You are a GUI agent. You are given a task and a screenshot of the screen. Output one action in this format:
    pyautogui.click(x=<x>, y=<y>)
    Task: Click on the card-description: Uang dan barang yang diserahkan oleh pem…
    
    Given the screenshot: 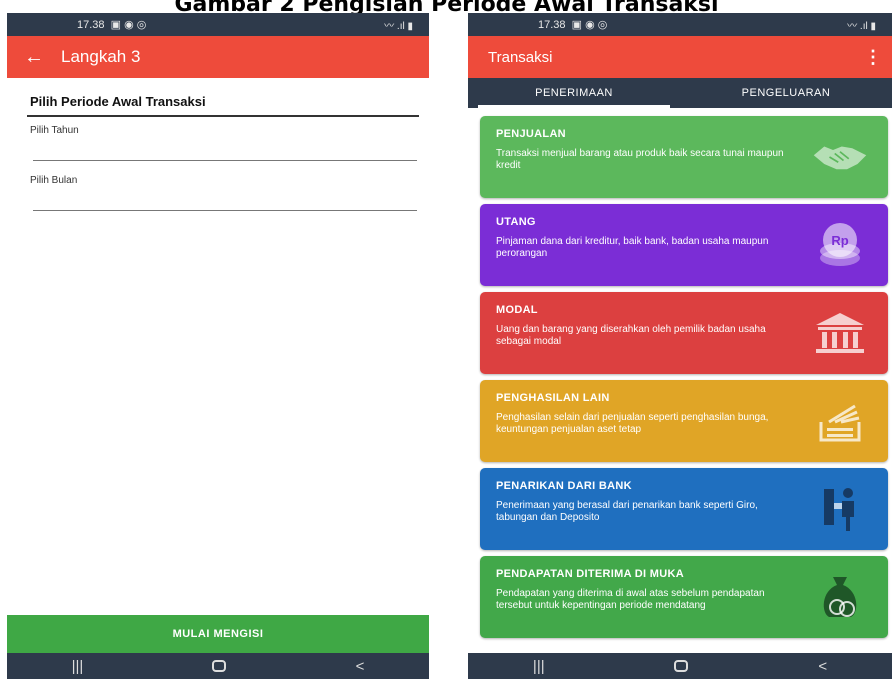 What is the action you would take?
    pyautogui.click(x=631, y=335)
    